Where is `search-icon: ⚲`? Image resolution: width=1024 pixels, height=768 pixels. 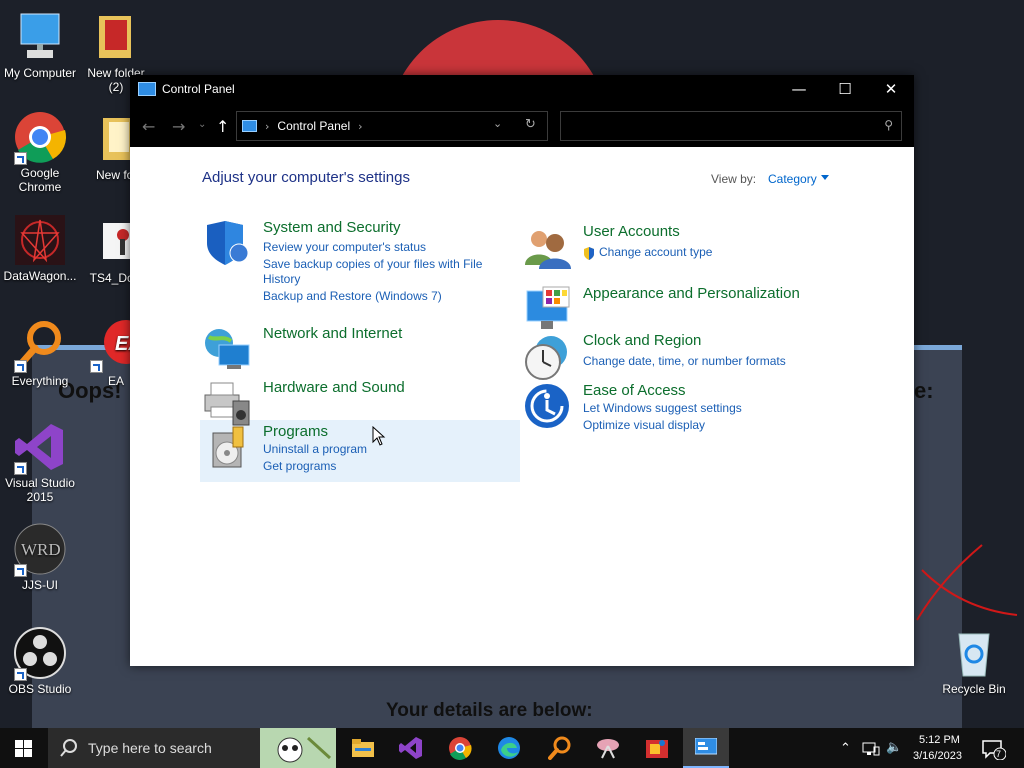
search-icon: ⚲ is located at coordinates (888, 125).